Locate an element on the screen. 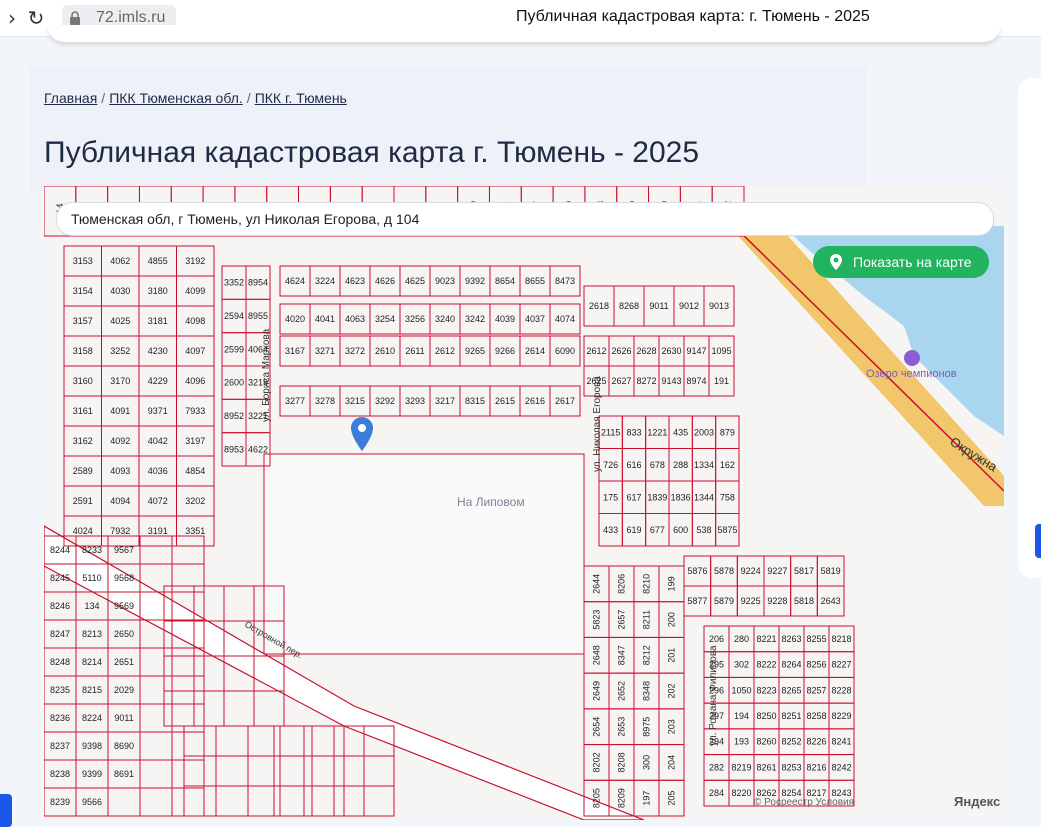  lock-icon is located at coordinates (75, 18).